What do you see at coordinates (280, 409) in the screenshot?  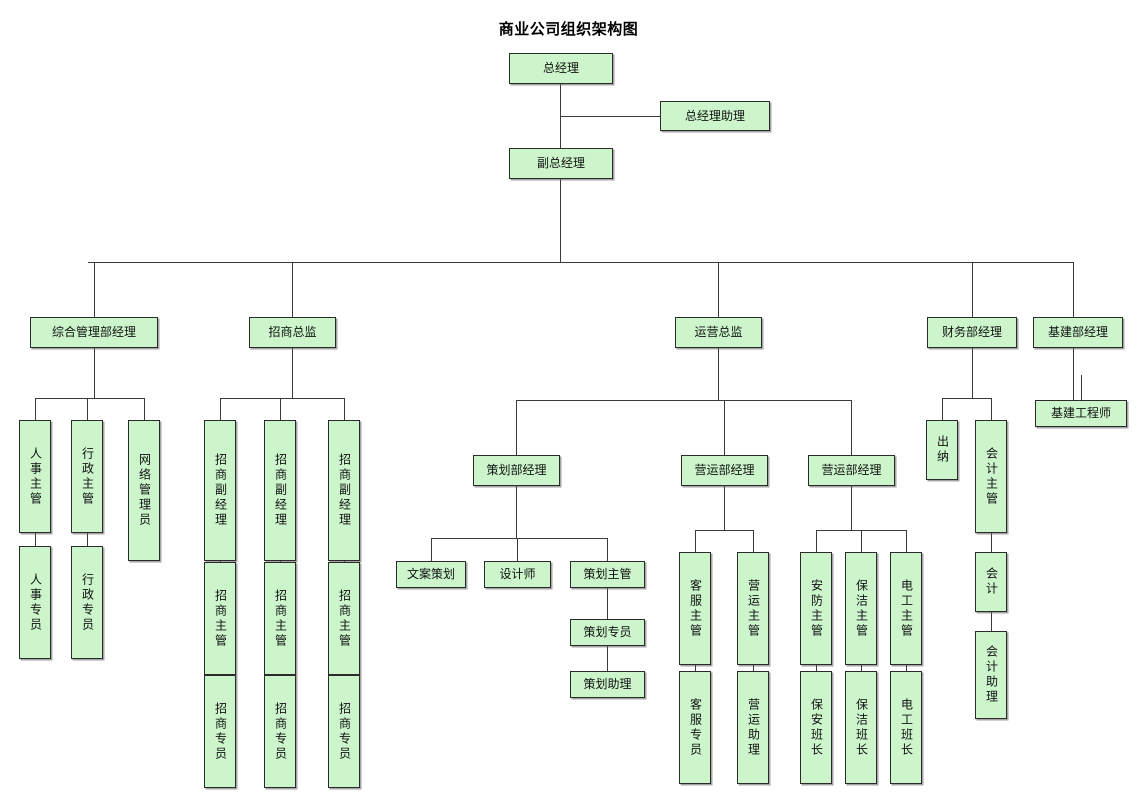 I see `connector-inv2-drop` at bounding box center [280, 409].